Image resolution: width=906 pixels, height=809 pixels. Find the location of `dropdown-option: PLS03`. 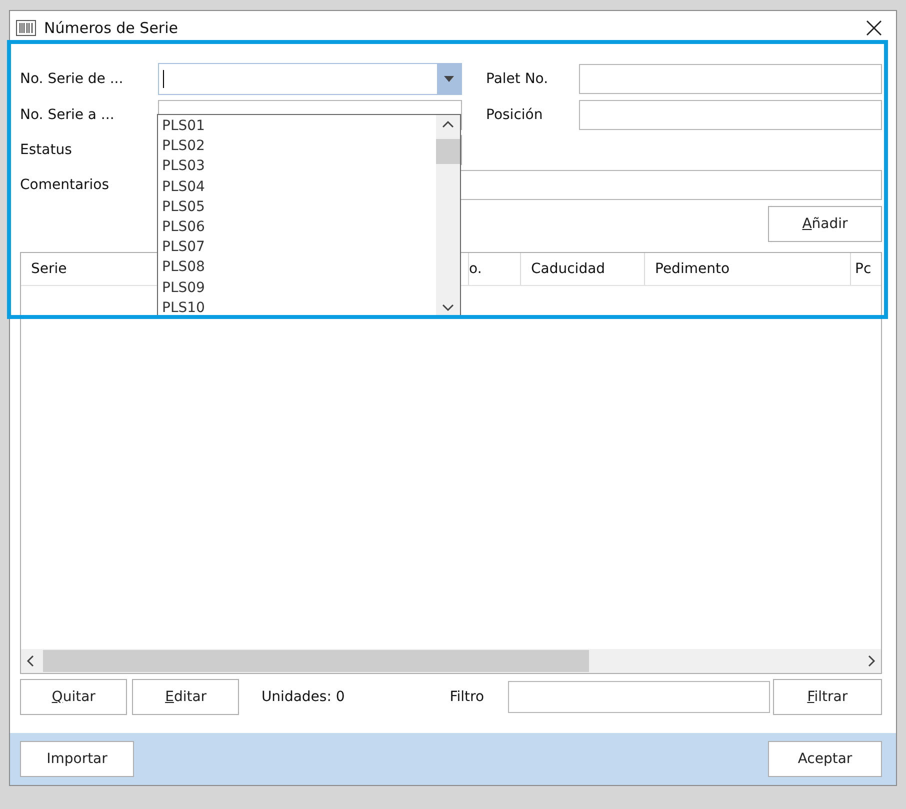

dropdown-option: PLS03 is located at coordinates (299, 166).